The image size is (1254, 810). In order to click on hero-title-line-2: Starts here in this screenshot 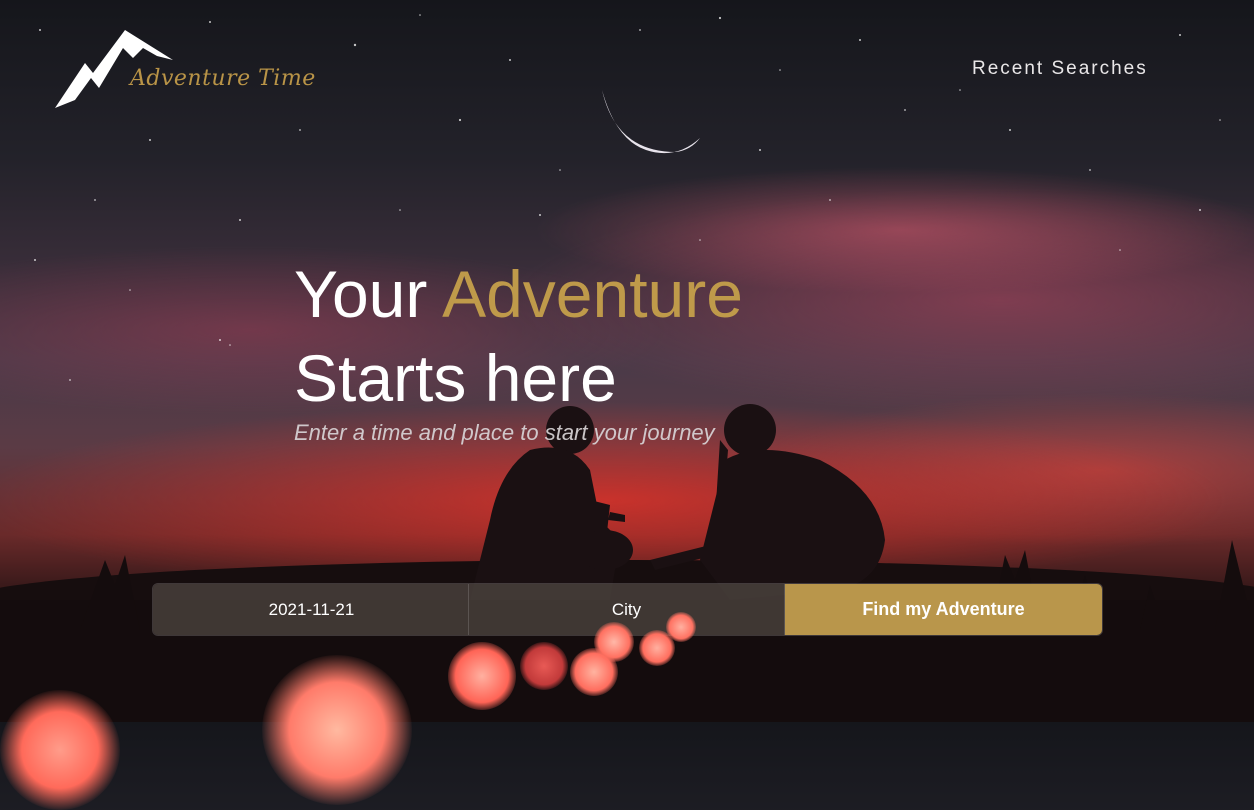, I will do `click(455, 378)`.